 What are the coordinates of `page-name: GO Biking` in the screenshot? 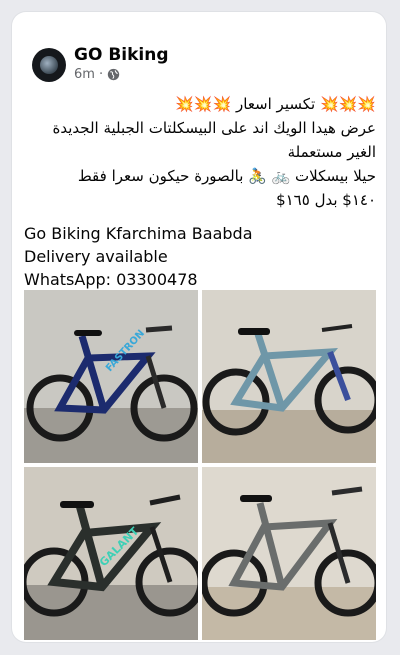 It's located at (121, 55).